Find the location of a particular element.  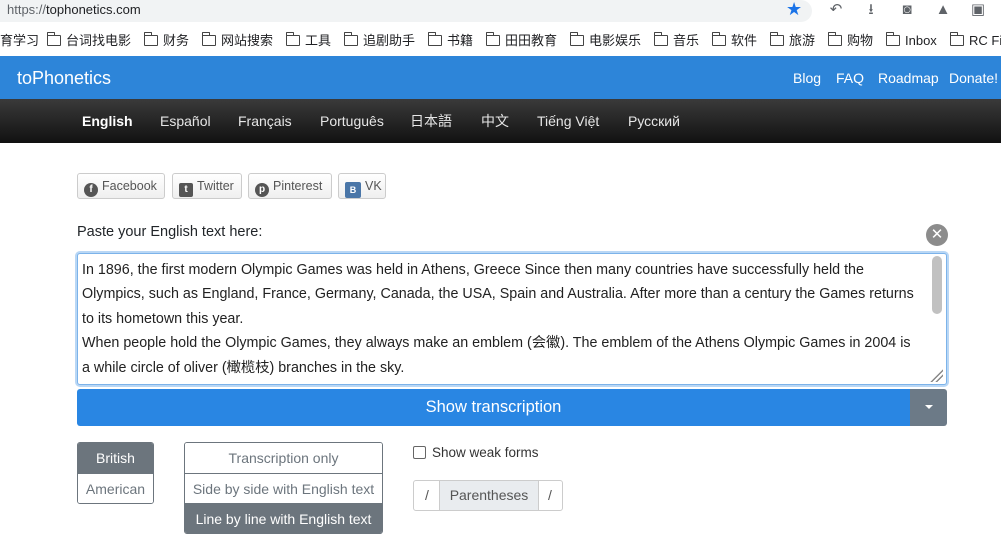

text-line: to its hometown this year. is located at coordinates (163, 318).